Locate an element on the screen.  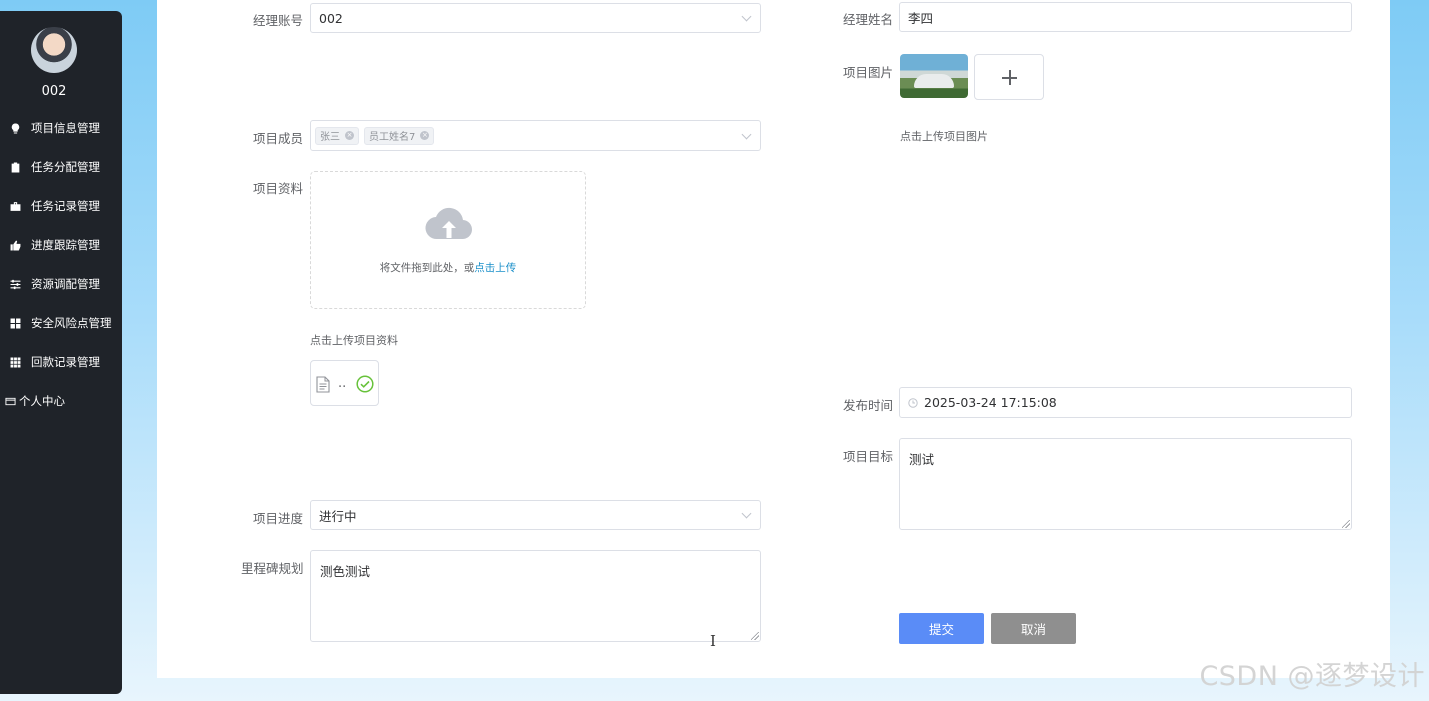
cloud-upload-icon is located at coordinates (449, 223).